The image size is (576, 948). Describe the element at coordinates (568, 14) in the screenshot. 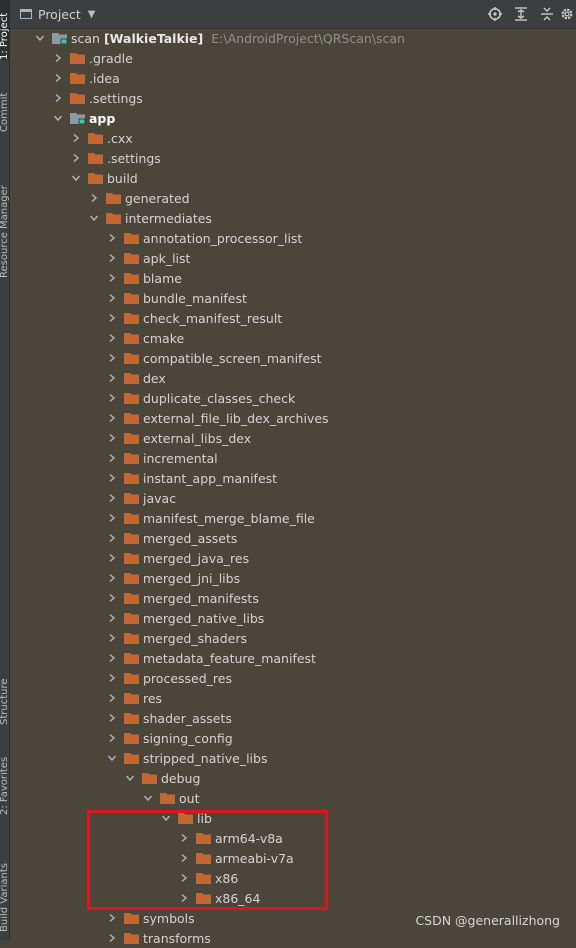

I see `gear-icon` at that location.